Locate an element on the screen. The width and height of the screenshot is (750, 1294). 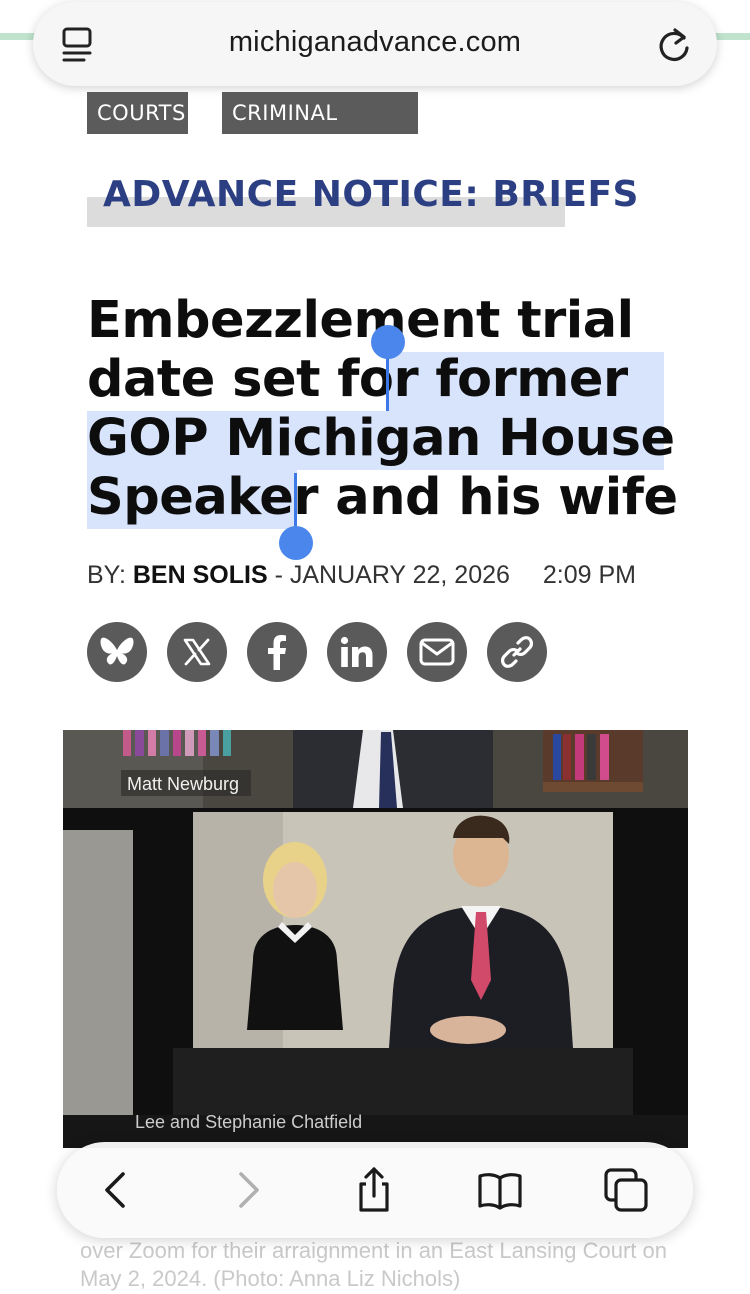
share-x-button is located at coordinates (197, 652).